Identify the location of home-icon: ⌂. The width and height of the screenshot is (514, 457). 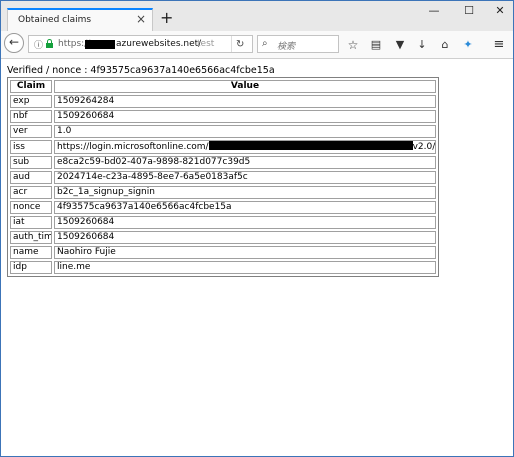
(445, 45).